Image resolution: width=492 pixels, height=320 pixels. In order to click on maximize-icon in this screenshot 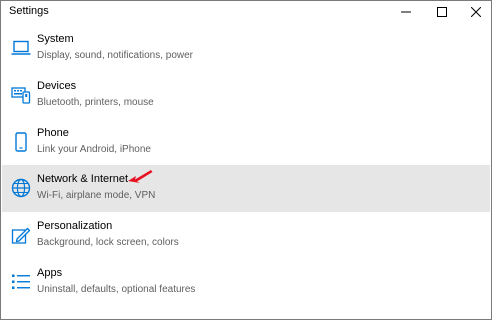, I will do `click(442, 12)`.